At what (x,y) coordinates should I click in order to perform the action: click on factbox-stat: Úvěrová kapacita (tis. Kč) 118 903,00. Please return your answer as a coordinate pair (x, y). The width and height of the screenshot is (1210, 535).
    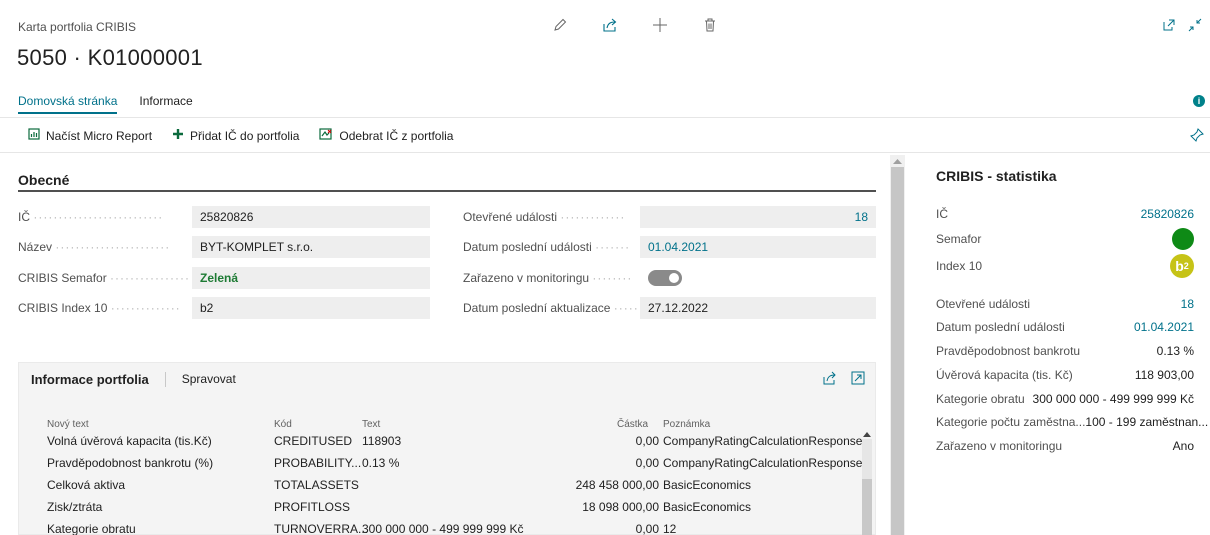
    Looking at the image, I should click on (1065, 375).